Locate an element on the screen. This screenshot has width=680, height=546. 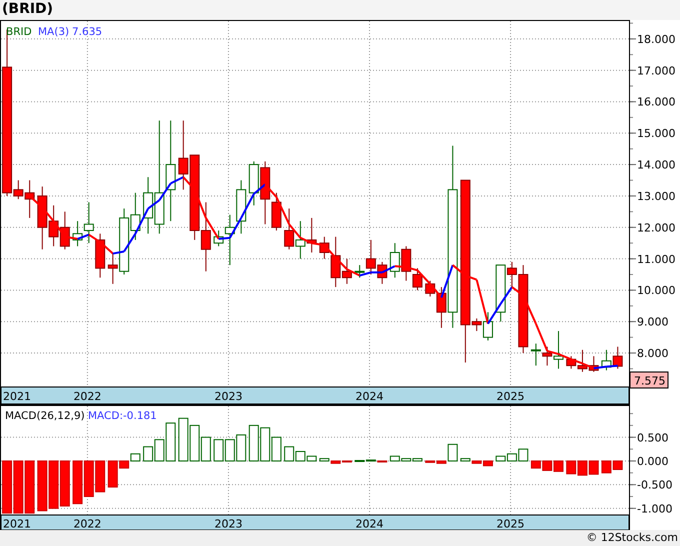
price-axis-label: 14.000 is located at coordinates (656, 165).